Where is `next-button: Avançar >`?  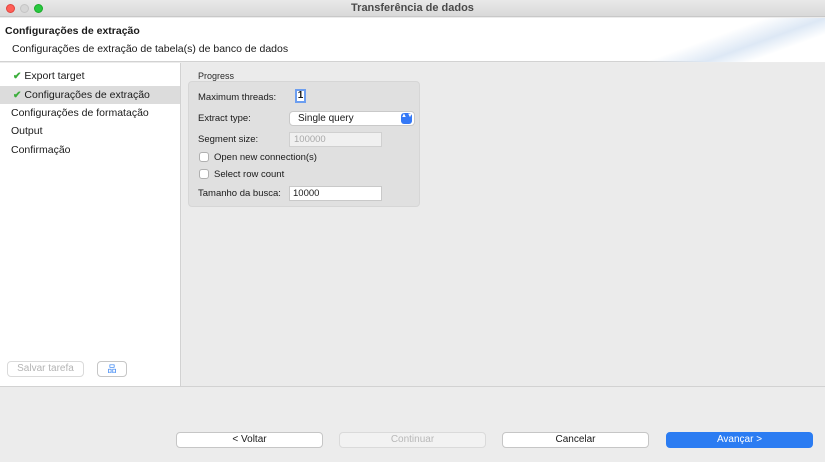
next-button: Avançar > is located at coordinates (739, 440).